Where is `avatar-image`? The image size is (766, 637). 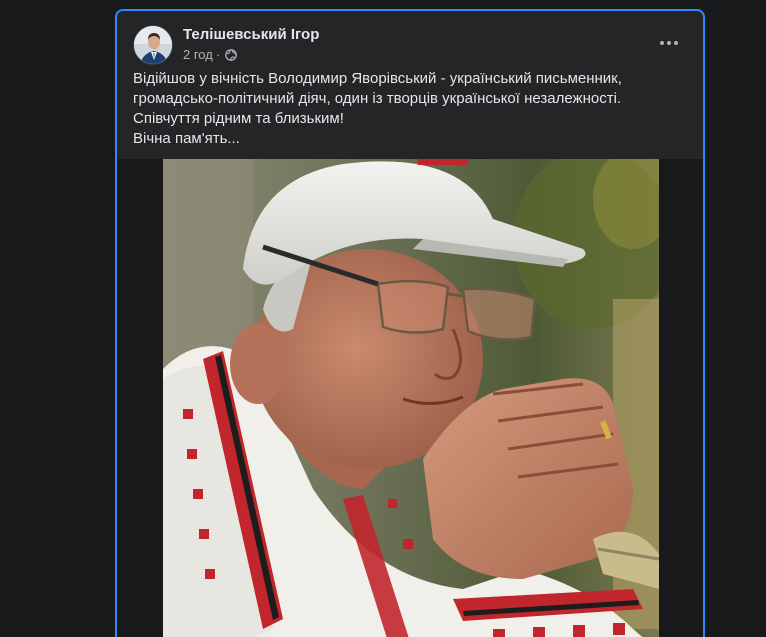 avatar-image is located at coordinates (153, 45).